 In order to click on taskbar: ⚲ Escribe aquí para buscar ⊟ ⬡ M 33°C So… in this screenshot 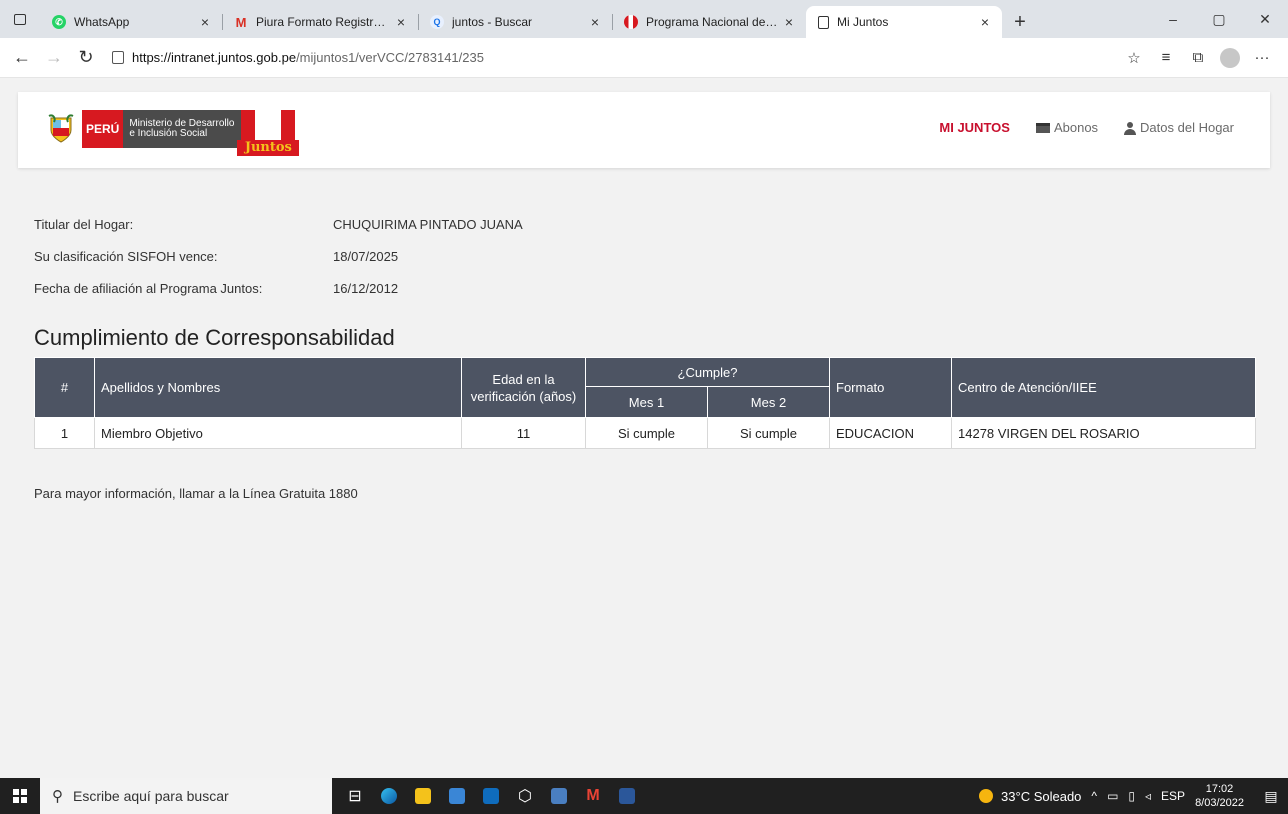, I will do `click(644, 796)`.